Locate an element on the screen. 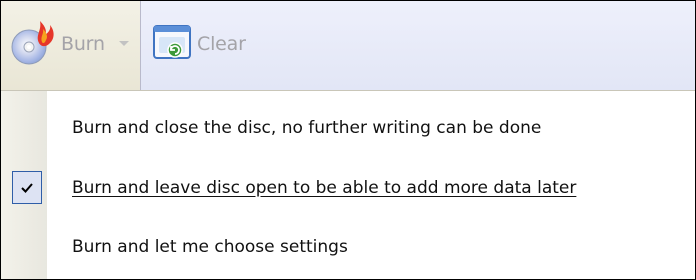  checkmark-icon is located at coordinates (27, 187).